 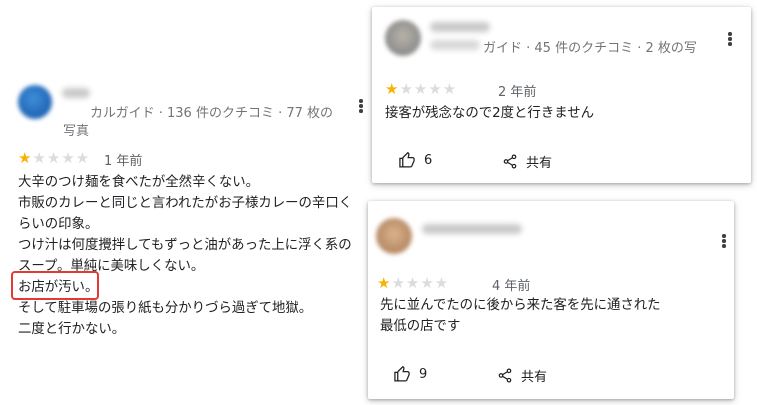 I want to click on reviewer-meta-cont: 写真, so click(x=76, y=131).